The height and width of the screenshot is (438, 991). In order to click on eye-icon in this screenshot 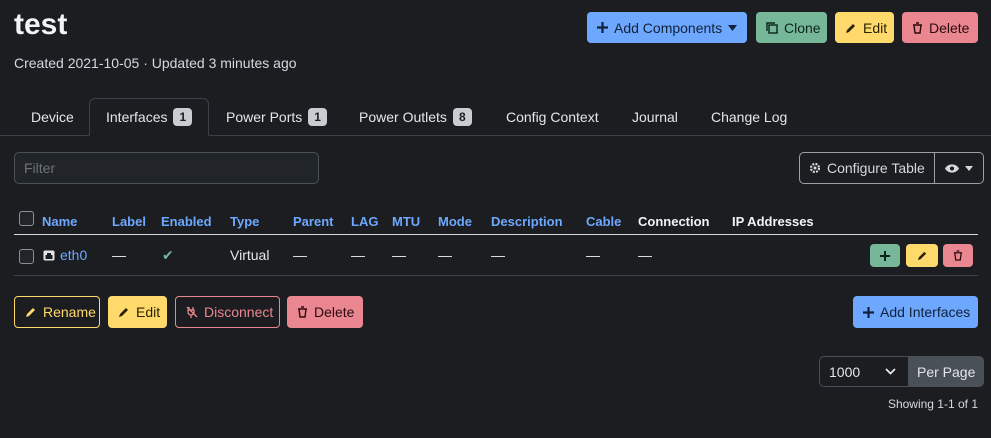, I will do `click(951, 168)`.